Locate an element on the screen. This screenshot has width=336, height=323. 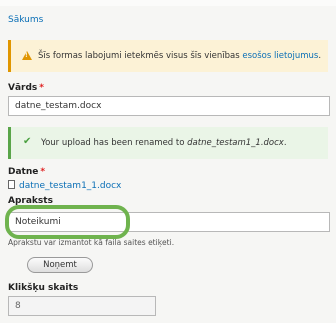
check-icon: ✔ is located at coordinates (27, 141).